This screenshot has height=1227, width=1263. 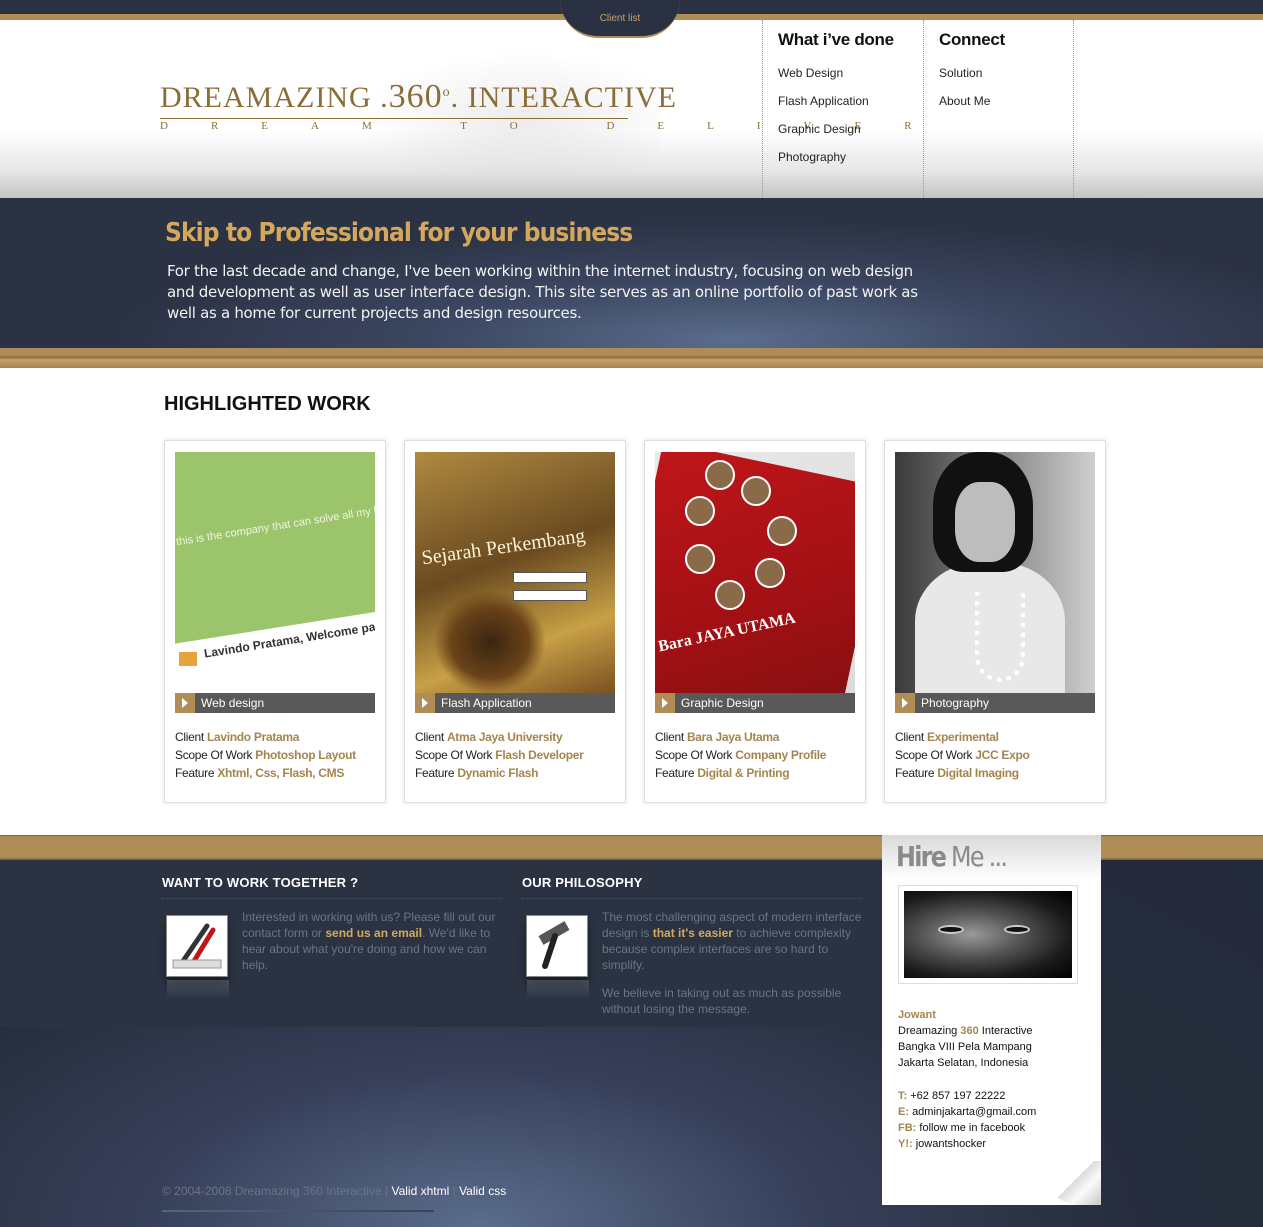 I want to click on philosophy-title: OUR PHILOSOPHY, so click(x=692, y=887).